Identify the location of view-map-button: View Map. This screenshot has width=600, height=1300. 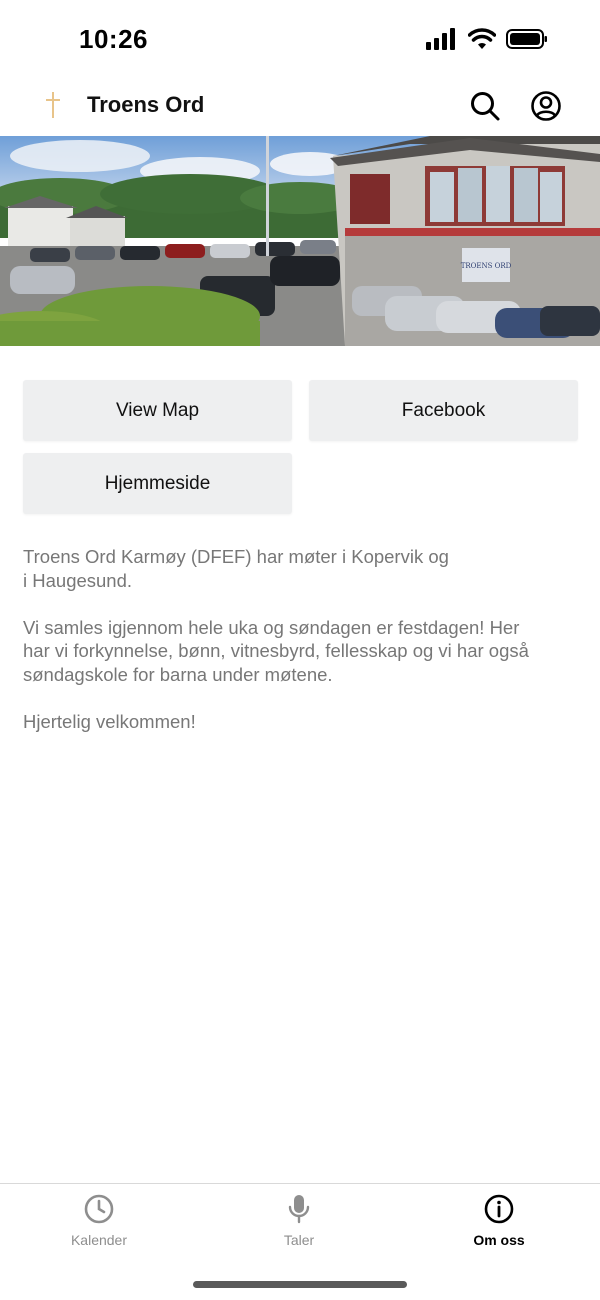
(157, 410).